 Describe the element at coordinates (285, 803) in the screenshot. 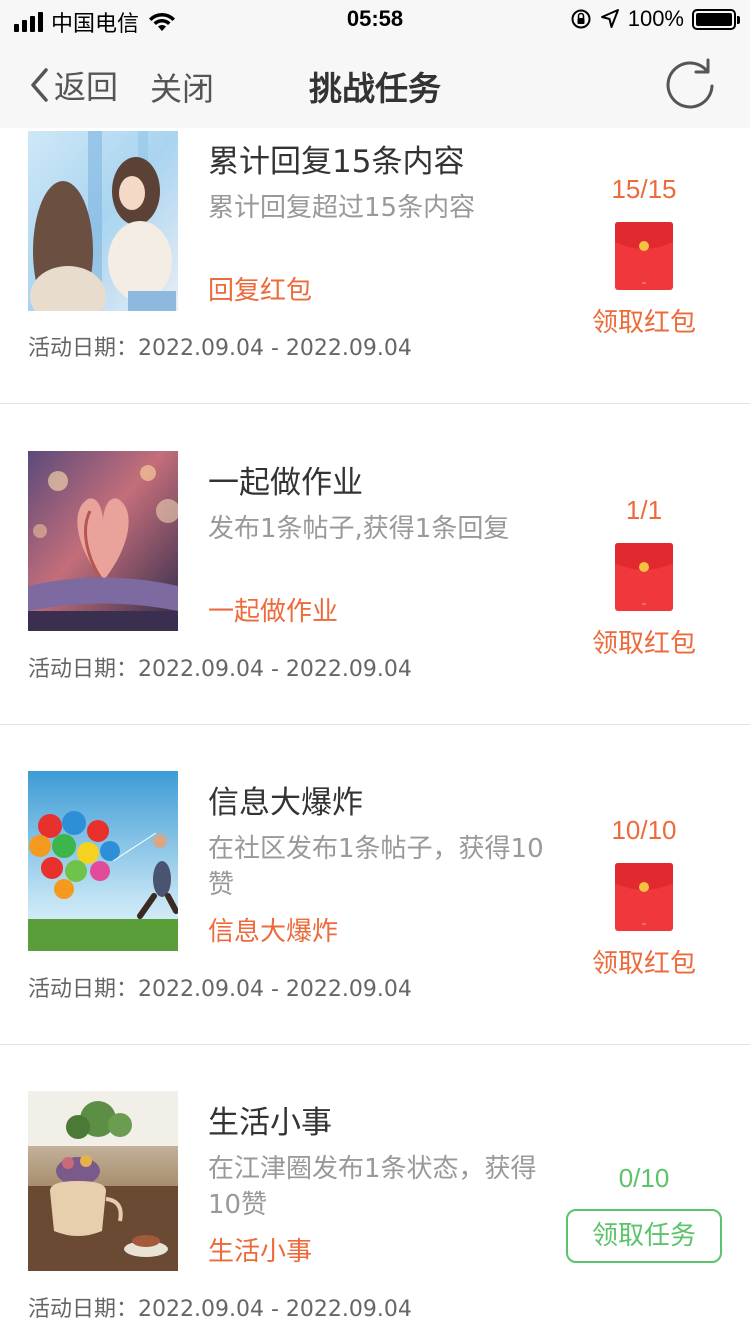

I see `task-title: 信息大爆炸` at that location.